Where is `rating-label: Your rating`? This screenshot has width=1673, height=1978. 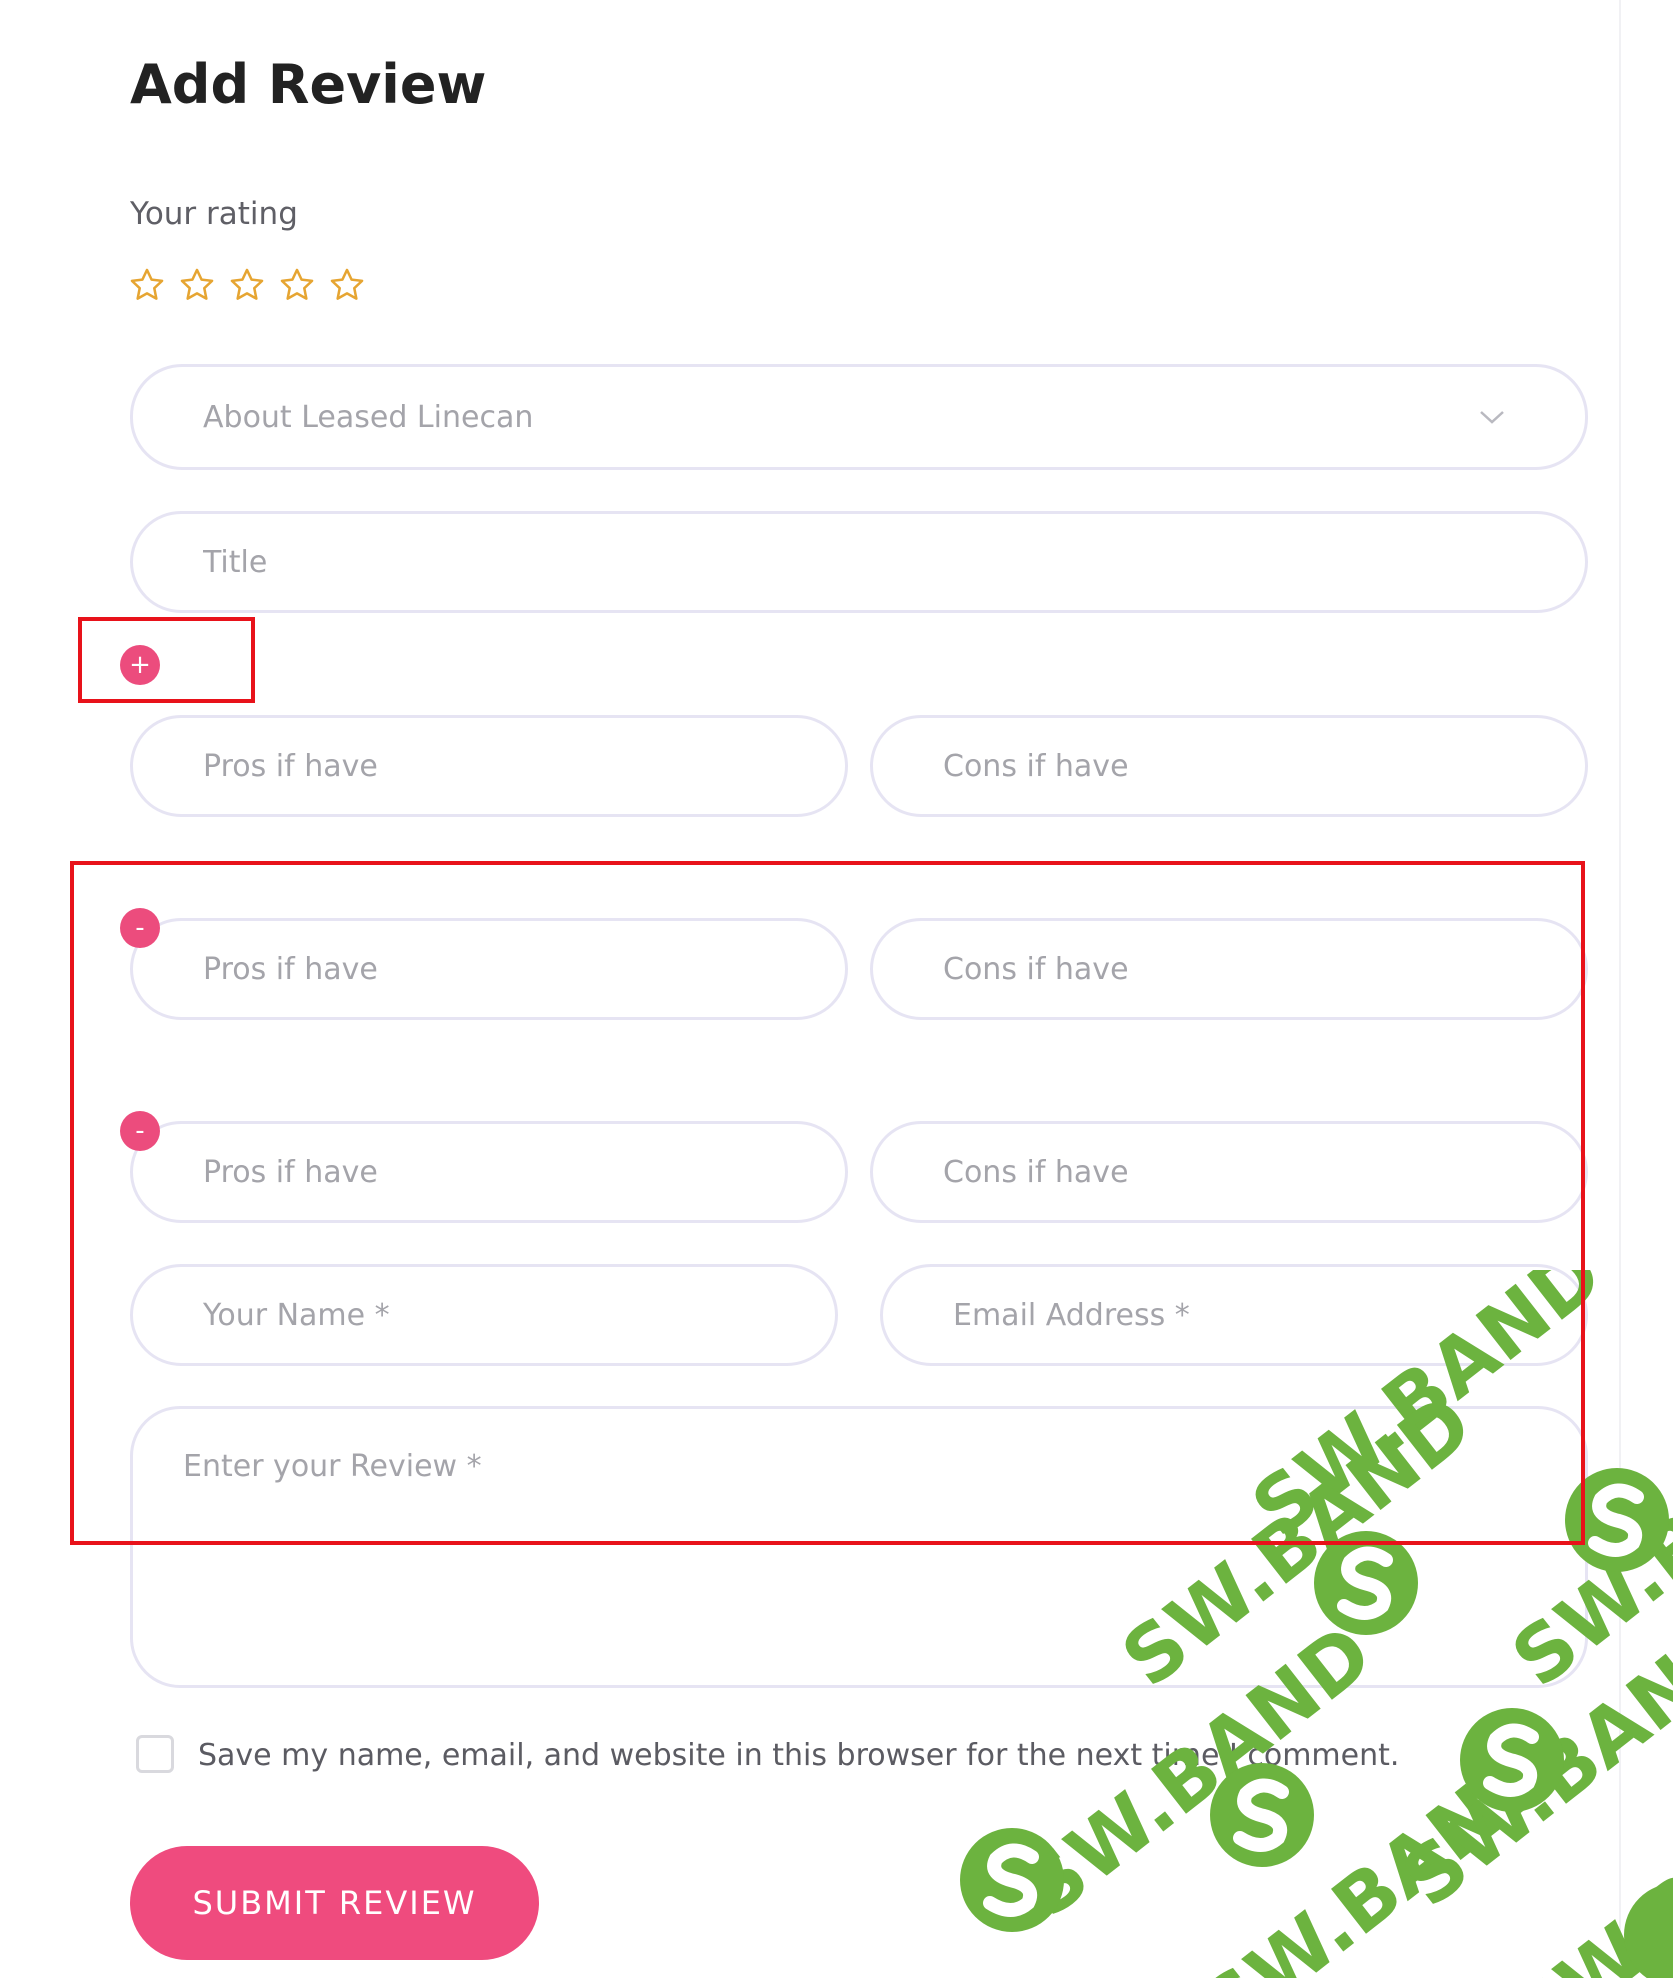 rating-label: Your rating is located at coordinates (214, 214).